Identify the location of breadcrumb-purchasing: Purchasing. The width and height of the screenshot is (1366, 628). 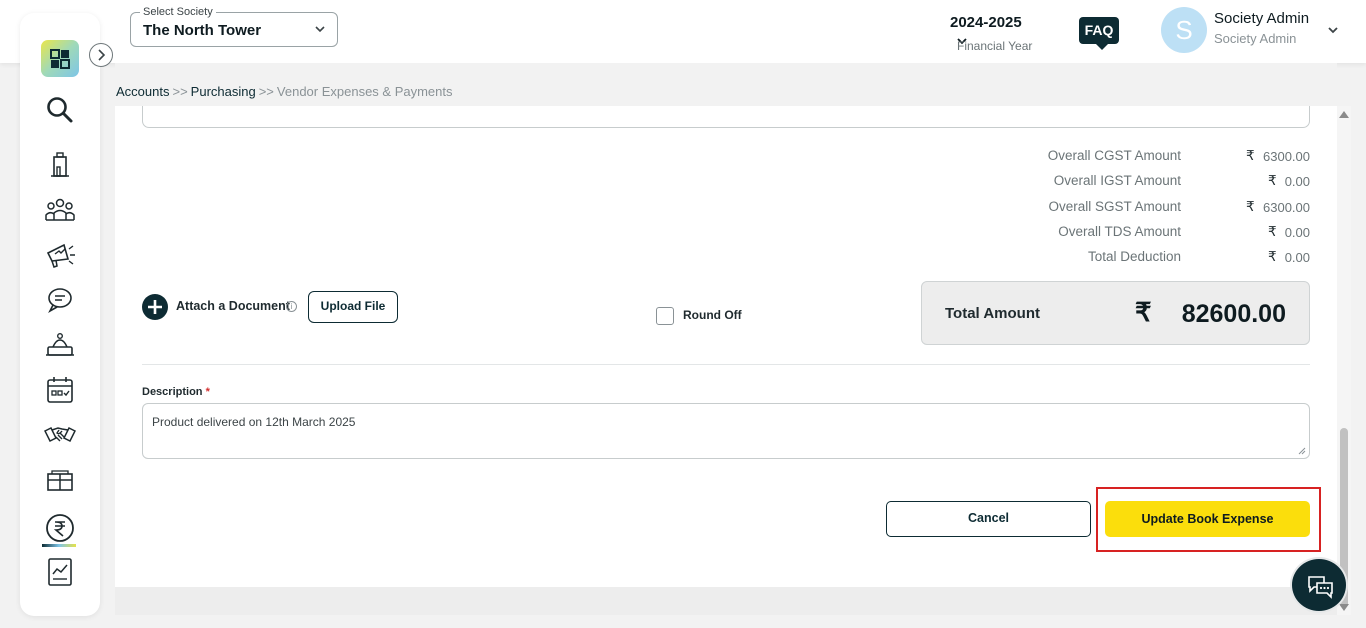
(223, 91).